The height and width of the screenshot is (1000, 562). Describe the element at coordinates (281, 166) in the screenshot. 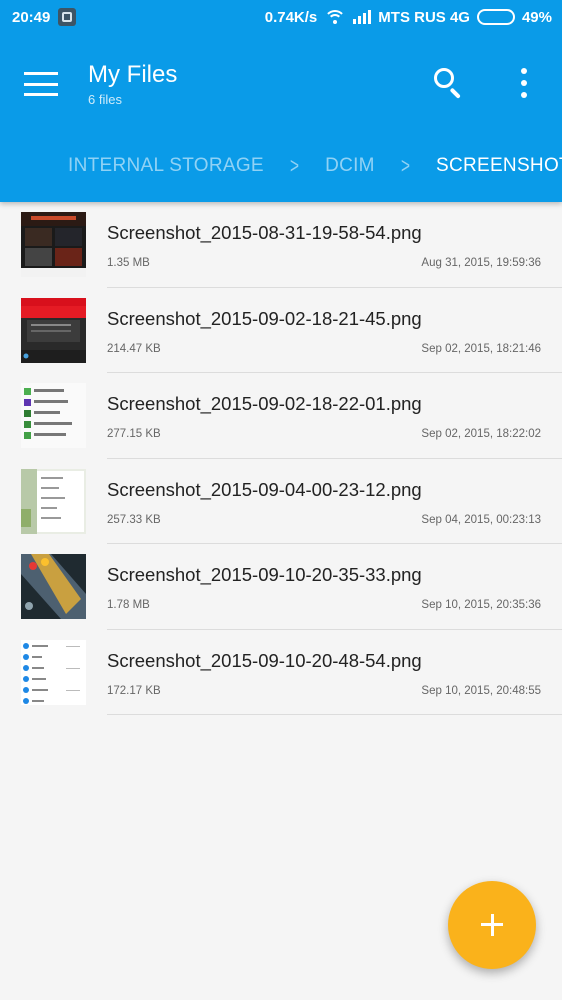

I see `breadcrumb: INTERNAL STORAGE > DCIM > SCREENSHOTS` at that location.